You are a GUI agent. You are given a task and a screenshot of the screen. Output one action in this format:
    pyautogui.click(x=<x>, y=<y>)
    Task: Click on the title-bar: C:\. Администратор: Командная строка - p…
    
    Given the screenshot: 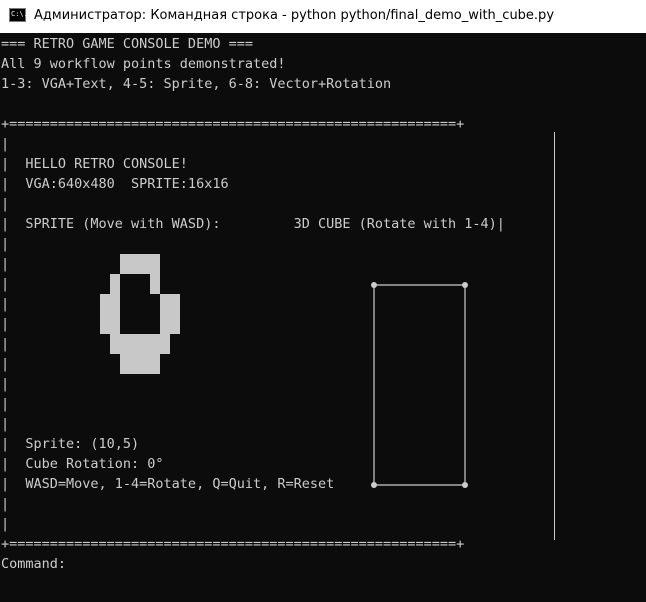 What is the action you would take?
    pyautogui.click(x=323, y=16)
    